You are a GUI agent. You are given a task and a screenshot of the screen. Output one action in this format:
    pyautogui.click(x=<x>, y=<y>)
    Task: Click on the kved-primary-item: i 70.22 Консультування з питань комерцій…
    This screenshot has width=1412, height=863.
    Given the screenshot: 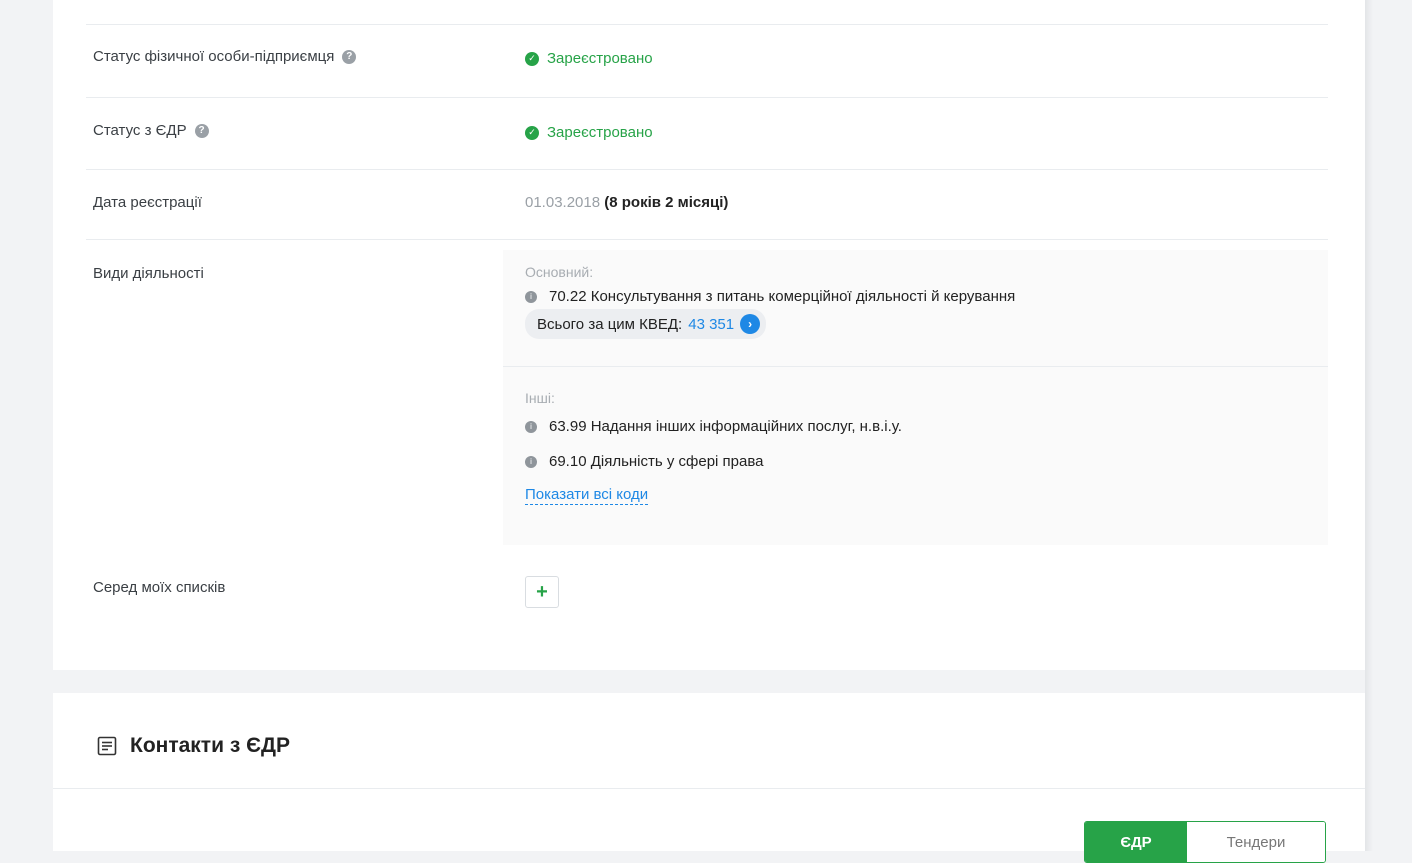 What is the action you would take?
    pyautogui.click(x=770, y=296)
    